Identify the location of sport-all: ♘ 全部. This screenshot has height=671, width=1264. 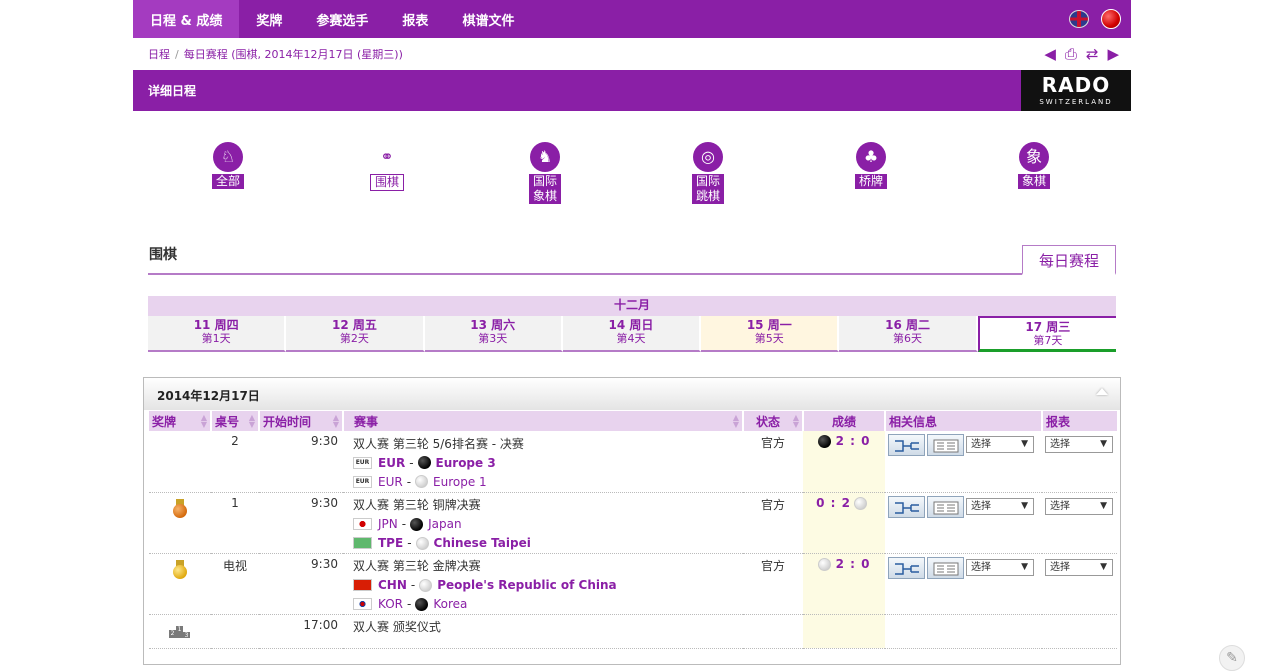
(228, 165).